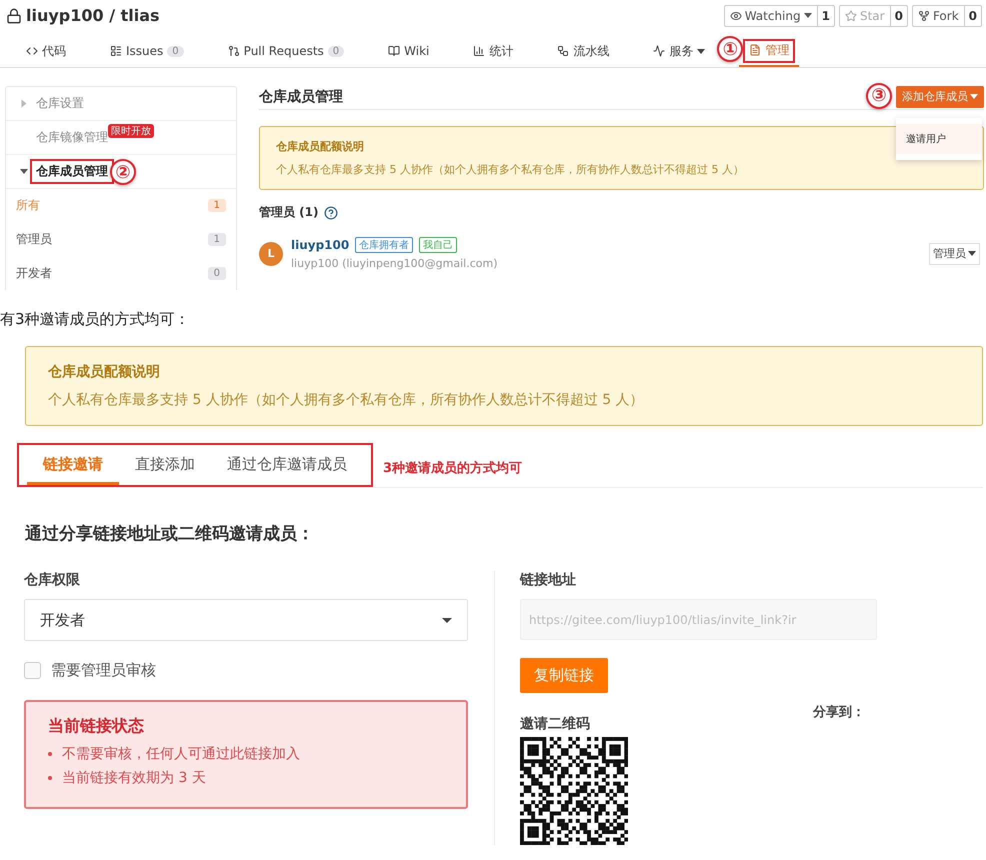 Image resolution: width=986 pixels, height=860 pixels. What do you see at coordinates (331, 213) in the screenshot?
I see `help-icon` at bounding box center [331, 213].